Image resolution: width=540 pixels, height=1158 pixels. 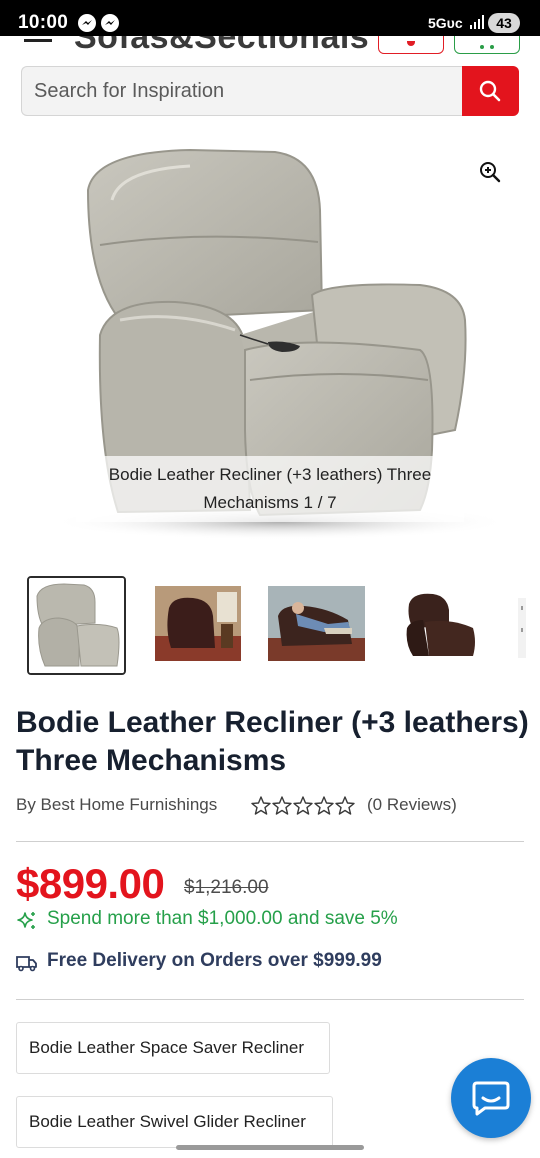 I want to click on cart-button, so click(x=487, y=45).